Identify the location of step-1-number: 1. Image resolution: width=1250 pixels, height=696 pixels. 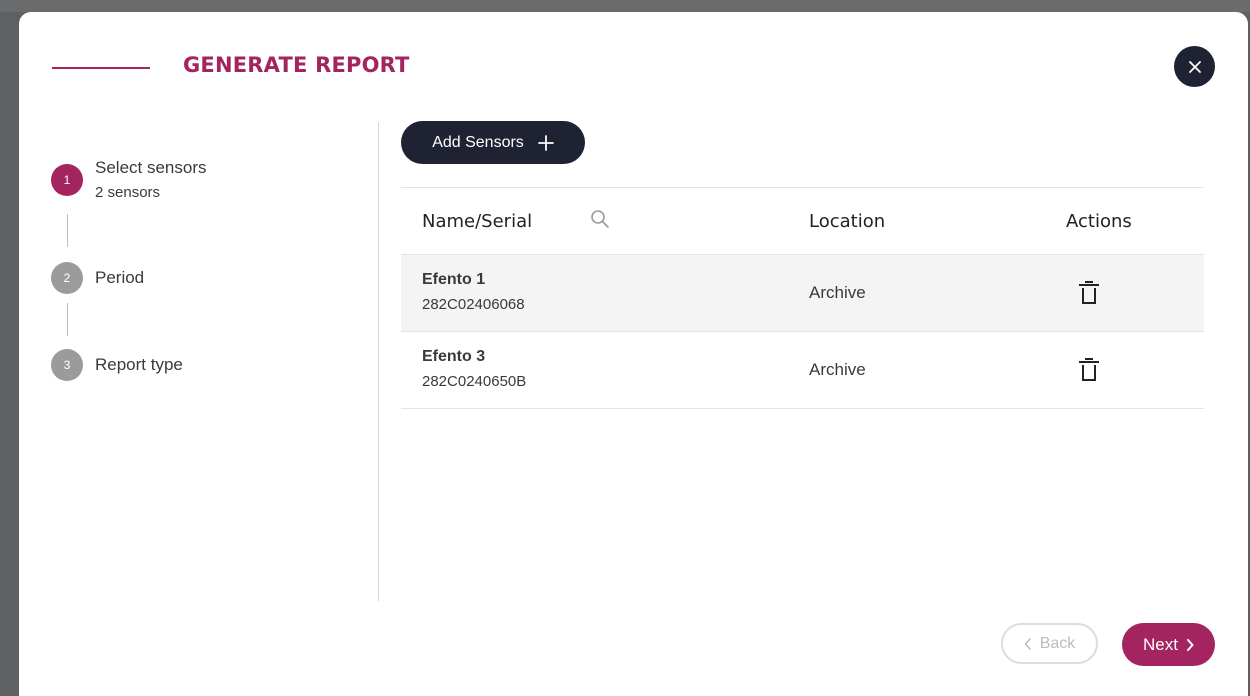
(67, 180).